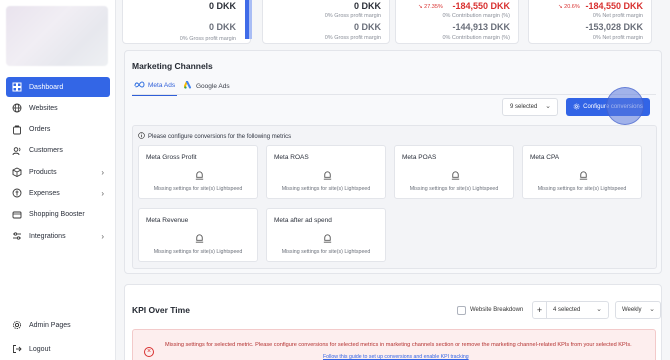 Image resolution: width=670 pixels, height=360 pixels. I want to click on metrics-select: 9 selected ⌄, so click(530, 107).